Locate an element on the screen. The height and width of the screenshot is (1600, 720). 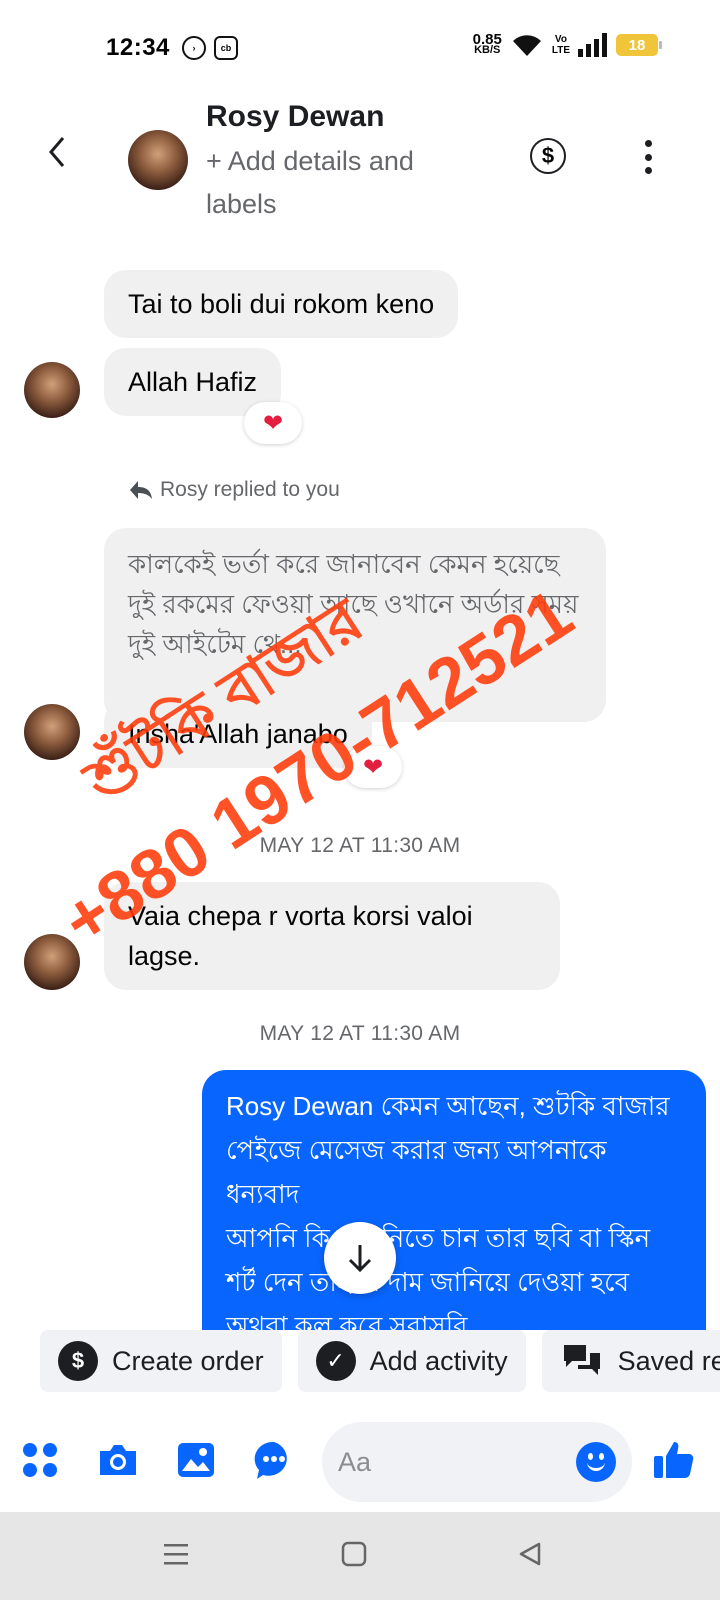
emoji-button is located at coordinates (596, 1462).